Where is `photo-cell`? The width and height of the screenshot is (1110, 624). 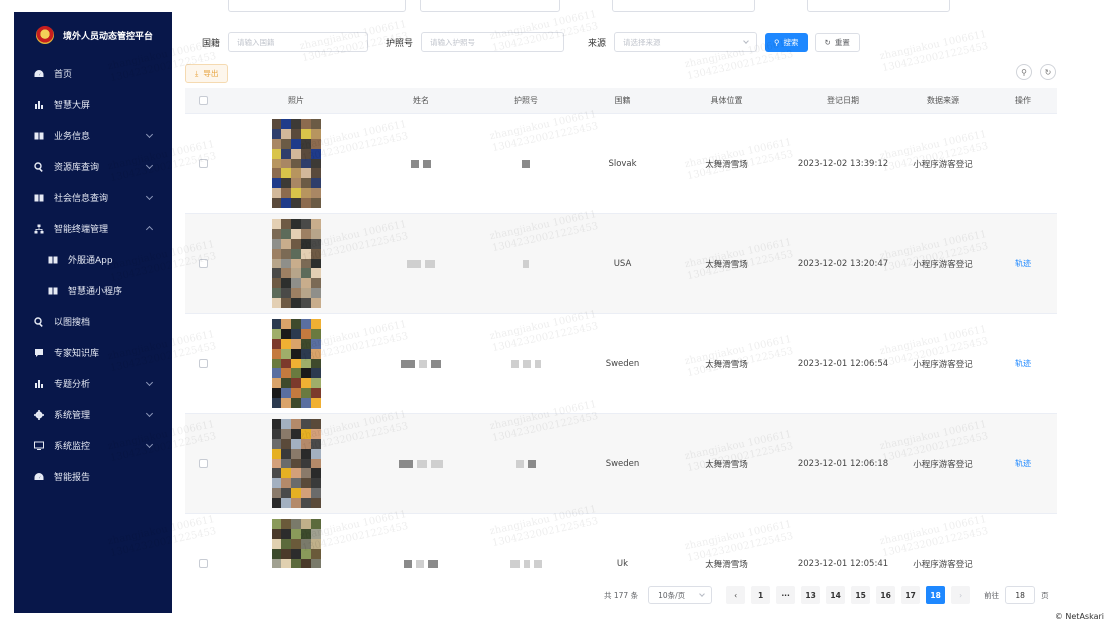 photo-cell is located at coordinates (296, 463).